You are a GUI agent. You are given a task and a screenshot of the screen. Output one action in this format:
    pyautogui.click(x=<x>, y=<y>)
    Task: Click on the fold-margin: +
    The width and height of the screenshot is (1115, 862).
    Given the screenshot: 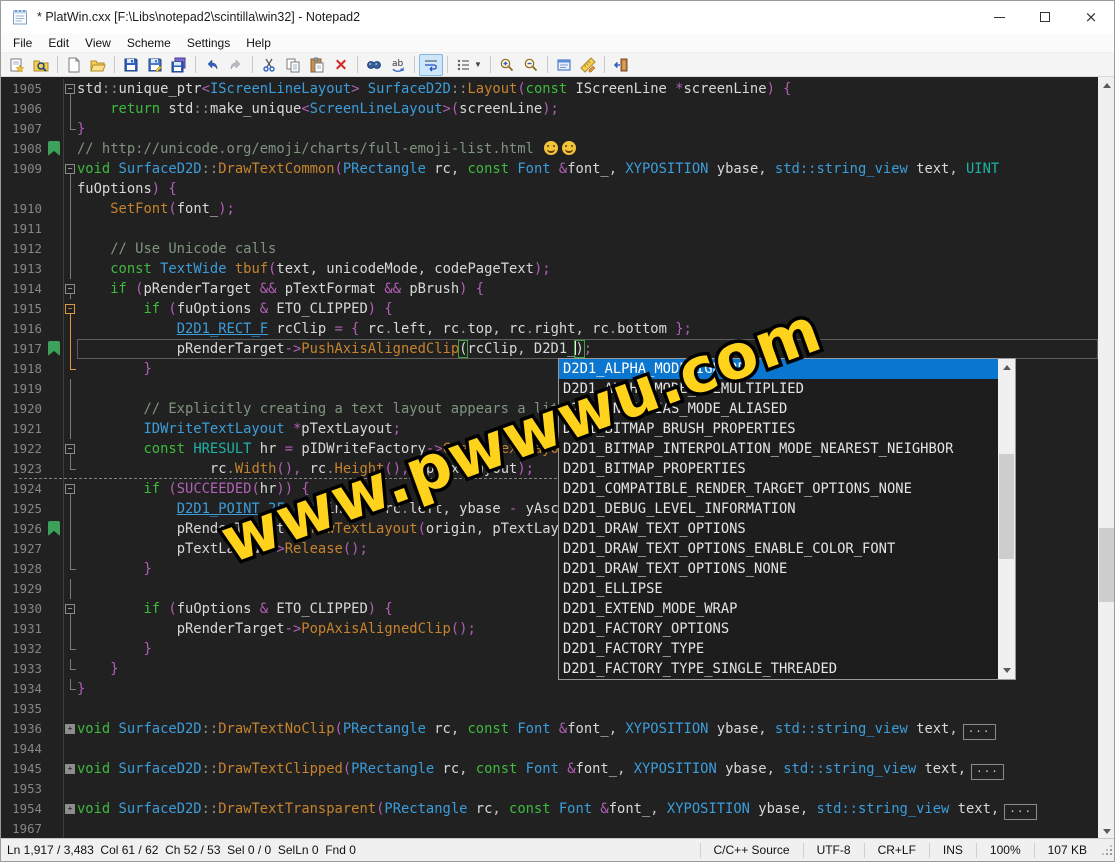 What is the action you would take?
    pyautogui.click(x=70, y=769)
    